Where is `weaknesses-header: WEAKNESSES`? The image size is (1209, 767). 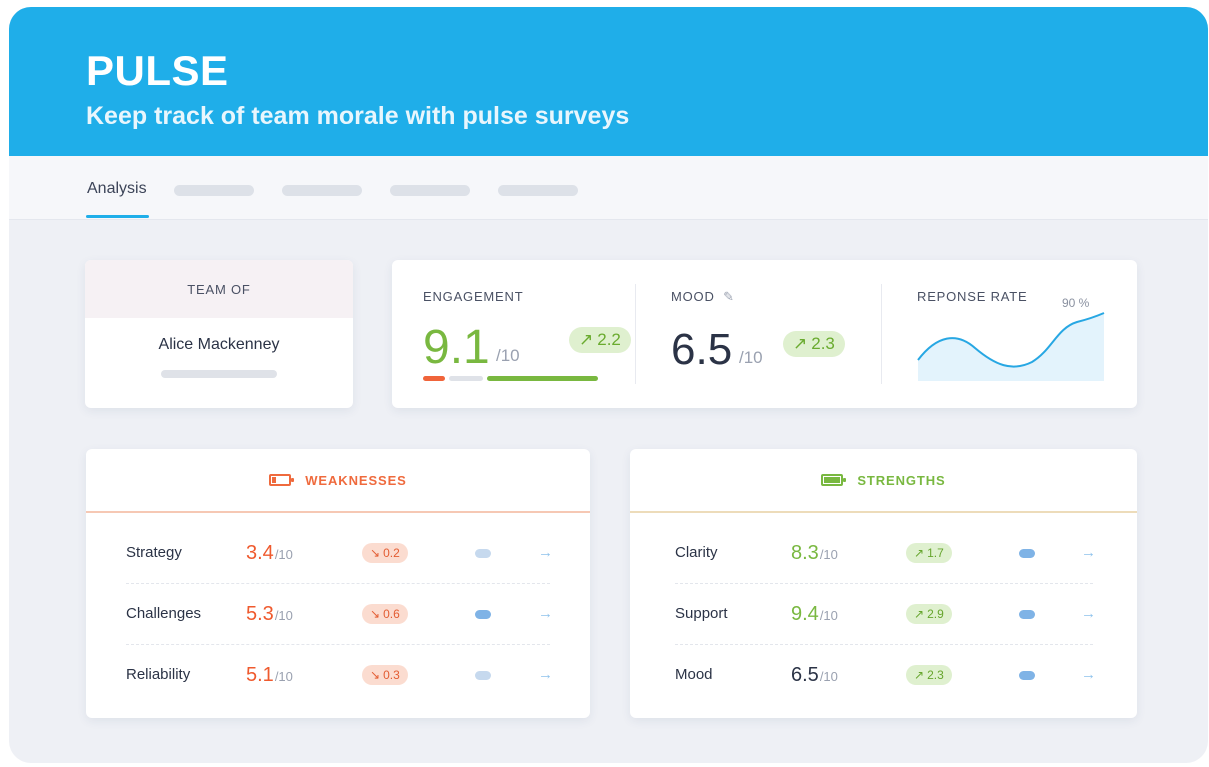
weaknesses-header: WEAKNESSES is located at coordinates (338, 481).